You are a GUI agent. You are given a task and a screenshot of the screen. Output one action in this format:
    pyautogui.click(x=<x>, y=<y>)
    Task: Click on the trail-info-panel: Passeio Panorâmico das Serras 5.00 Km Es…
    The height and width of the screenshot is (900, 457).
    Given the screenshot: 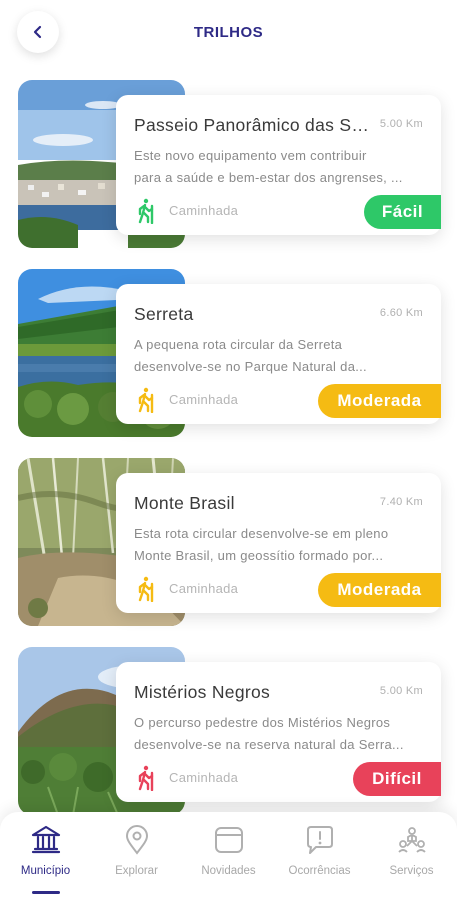 What is the action you would take?
    pyautogui.click(x=278, y=165)
    